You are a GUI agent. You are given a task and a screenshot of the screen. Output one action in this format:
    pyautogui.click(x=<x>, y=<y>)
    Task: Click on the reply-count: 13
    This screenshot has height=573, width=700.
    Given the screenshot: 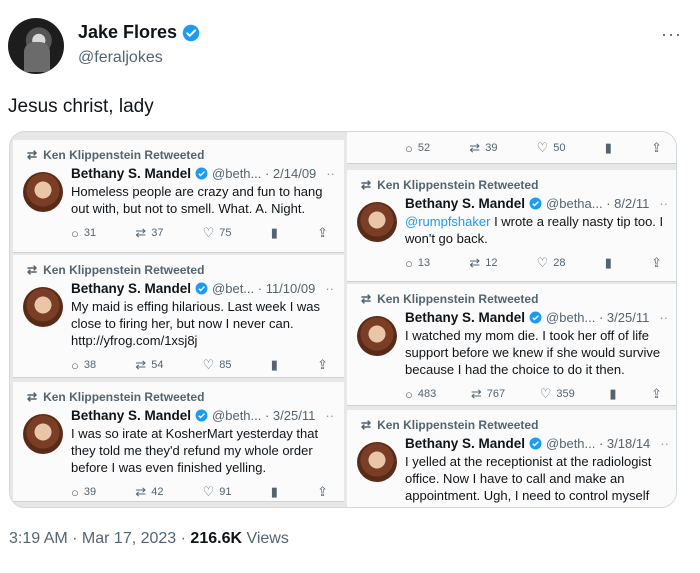 What is the action you would take?
    pyautogui.click(x=424, y=263)
    